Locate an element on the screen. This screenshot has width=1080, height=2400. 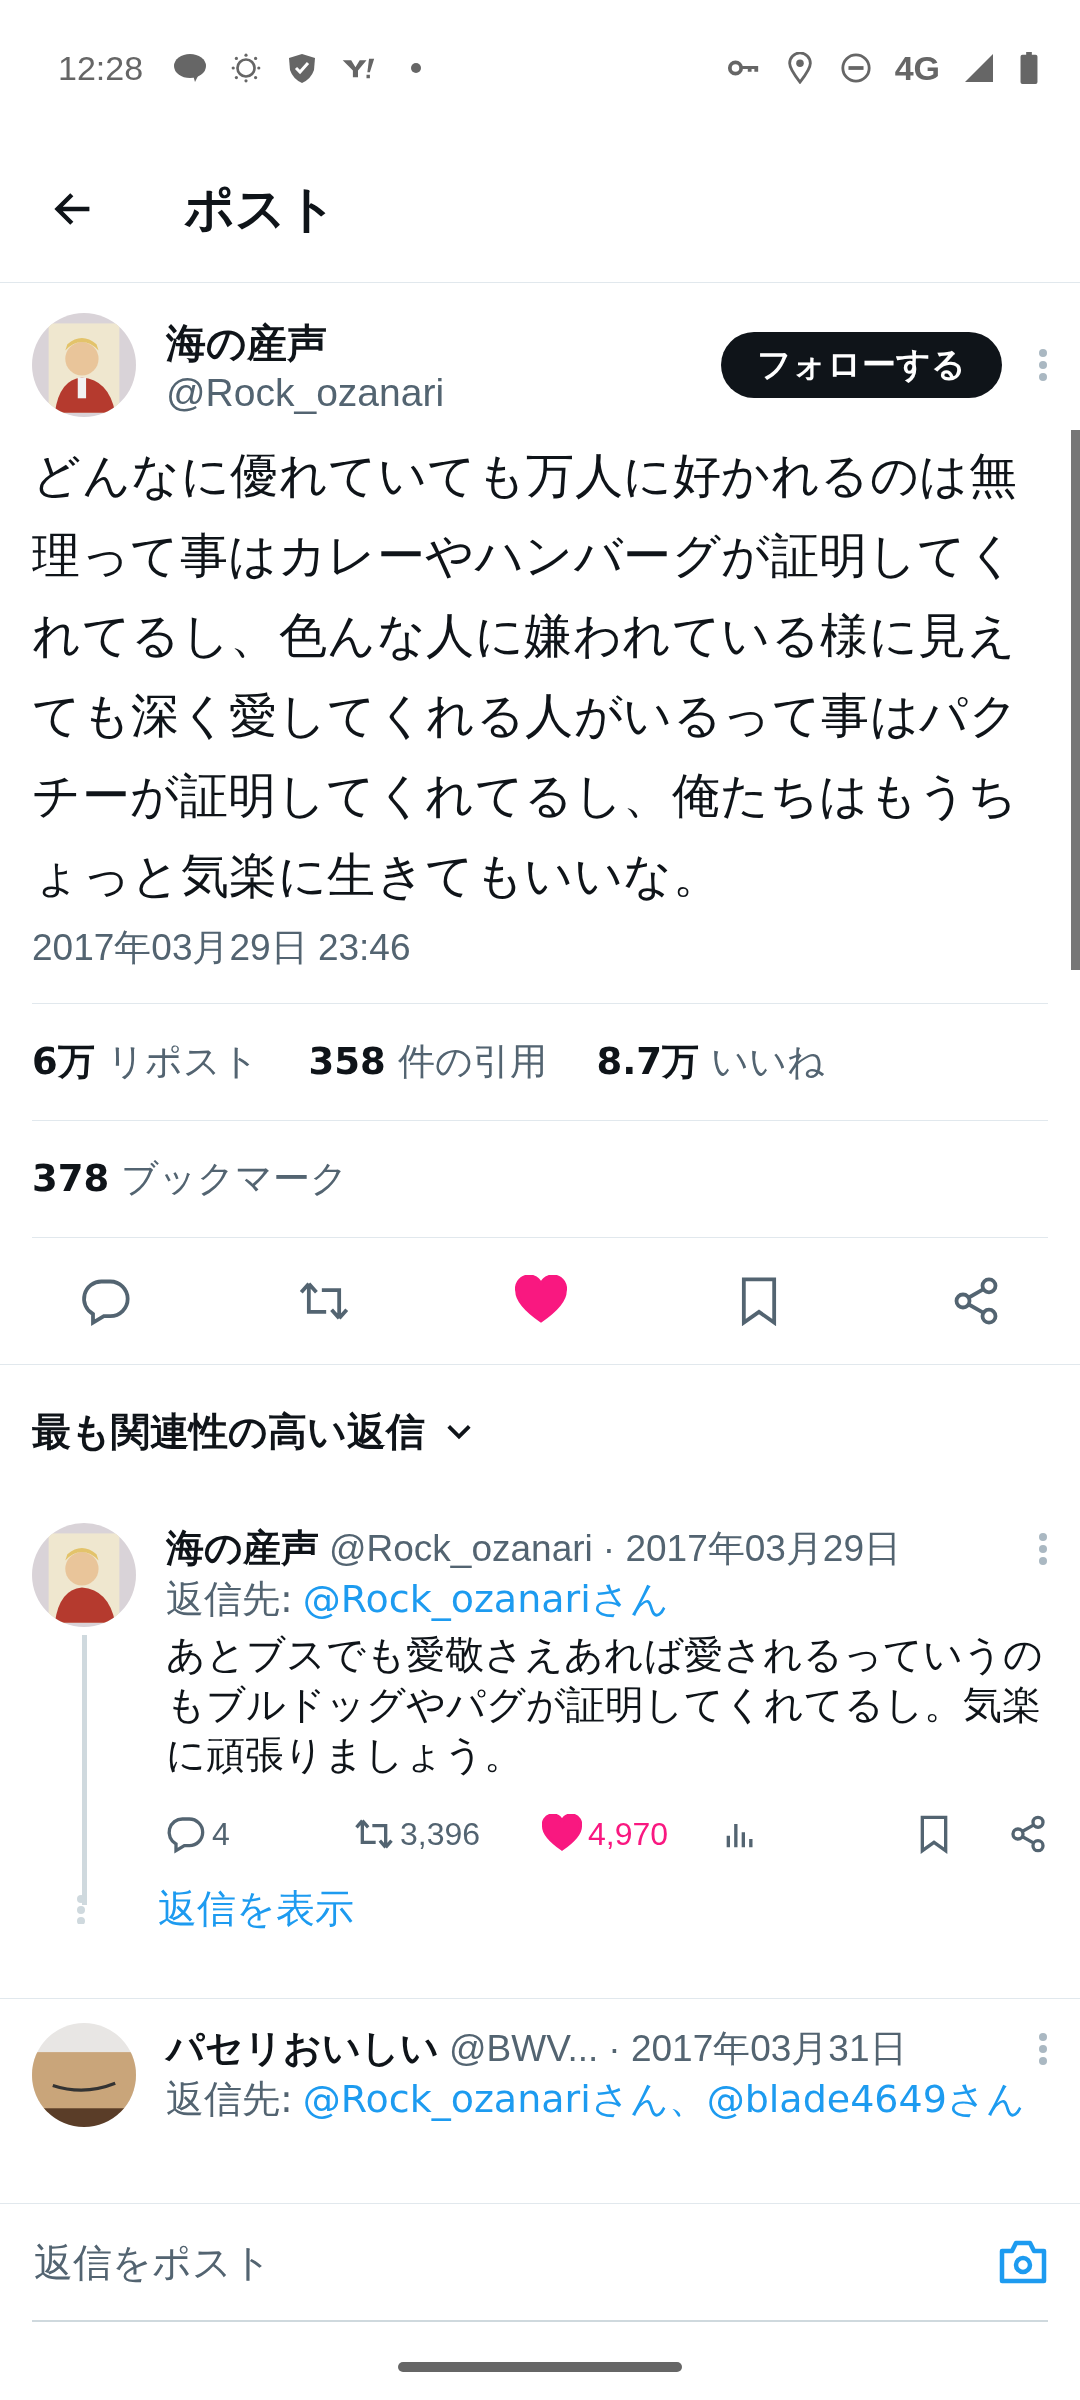
author-name: 海の産声 is located at coordinates (247, 343).